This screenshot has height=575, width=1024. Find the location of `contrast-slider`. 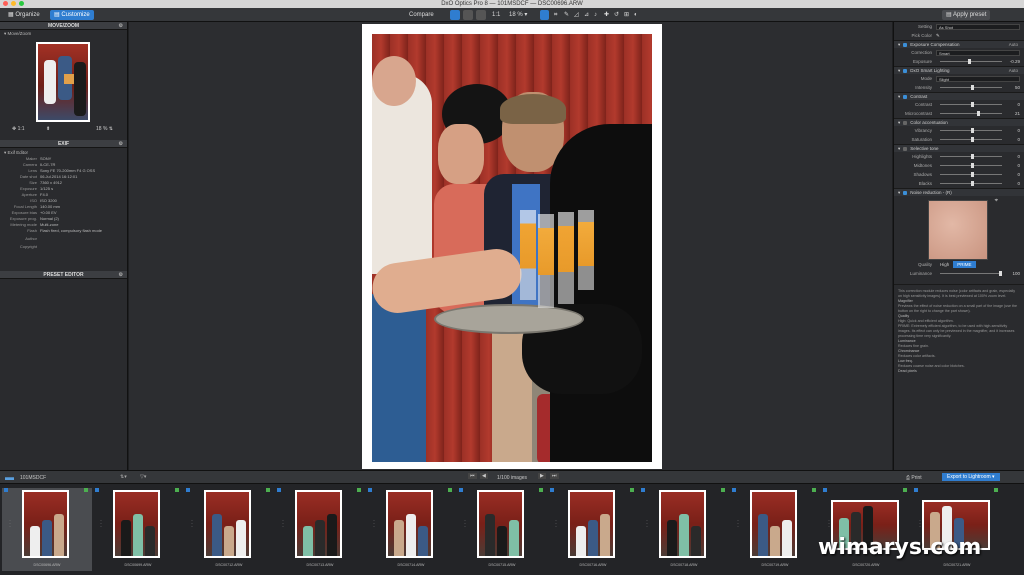

contrast-slider is located at coordinates (971, 104).